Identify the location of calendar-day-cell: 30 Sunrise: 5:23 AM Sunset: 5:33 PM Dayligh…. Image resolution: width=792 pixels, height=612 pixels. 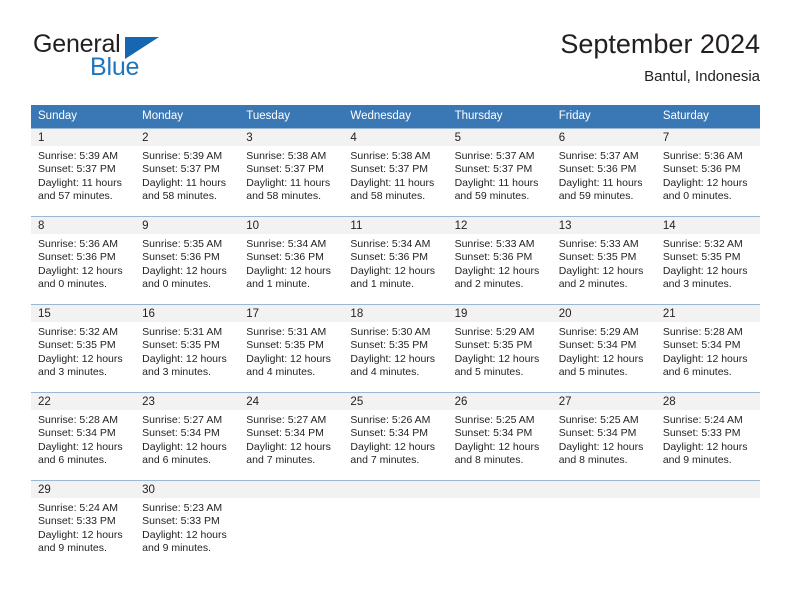
(187, 524).